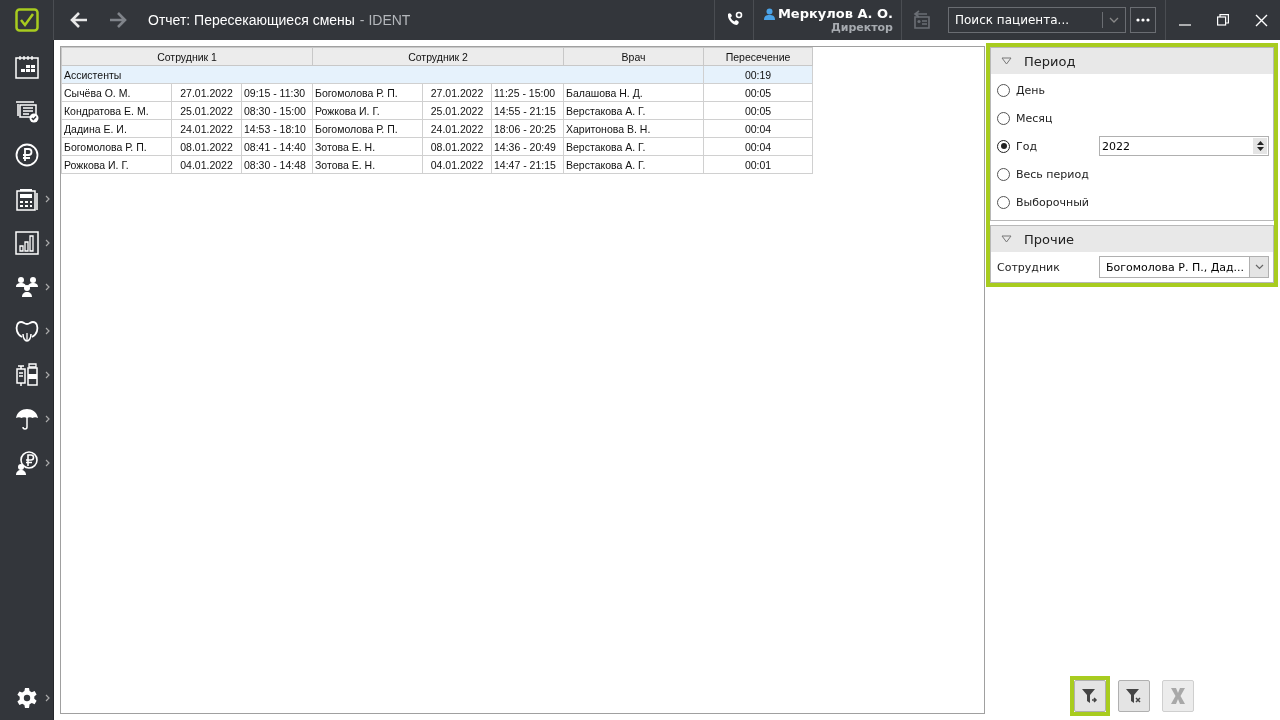  What do you see at coordinates (116, 92) in the screenshot?
I see `table-cell: Сычёва О. М.` at bounding box center [116, 92].